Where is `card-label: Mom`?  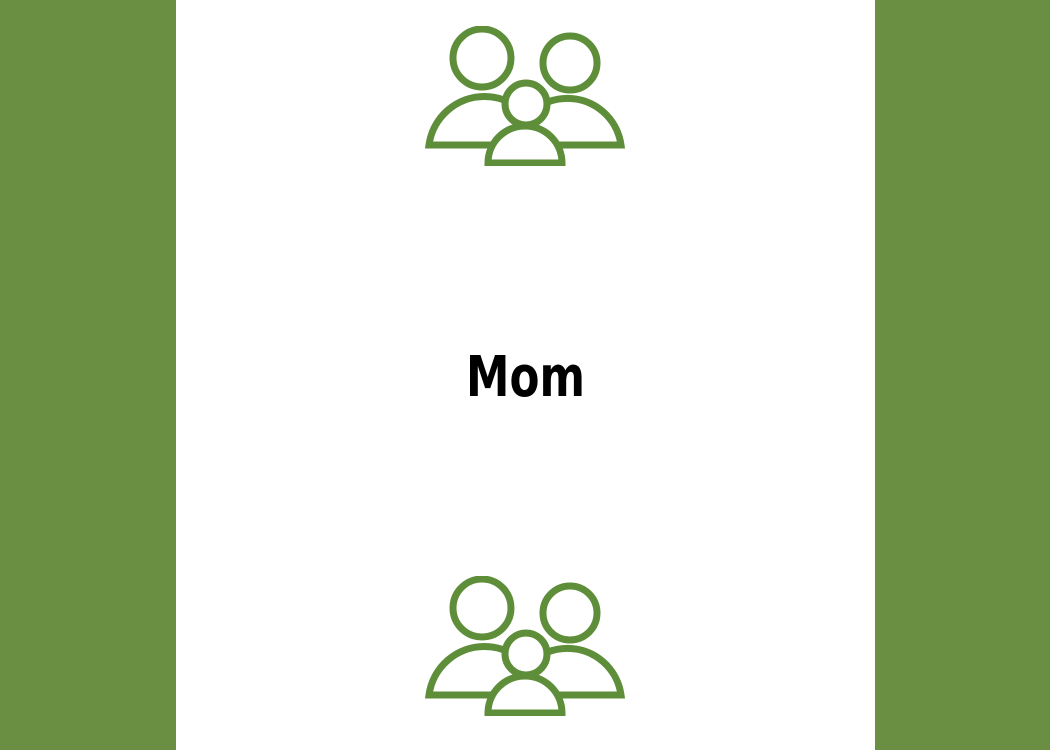 card-label: Mom is located at coordinates (525, 377).